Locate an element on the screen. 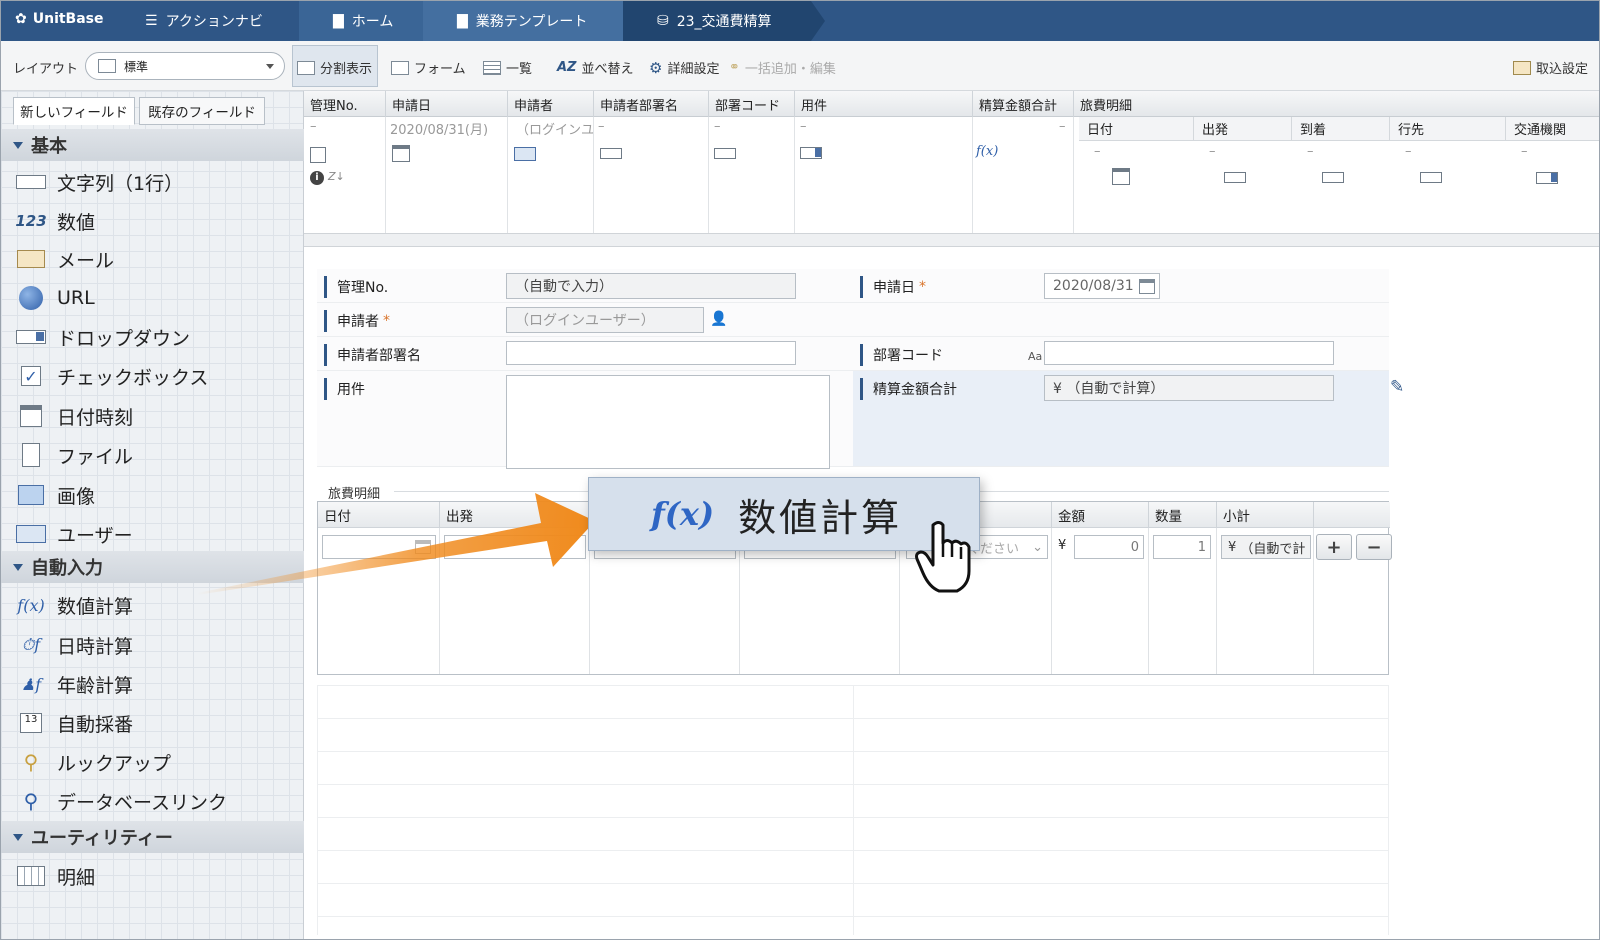 The width and height of the screenshot is (1600, 940). split-view-icon is located at coordinates (306, 67).